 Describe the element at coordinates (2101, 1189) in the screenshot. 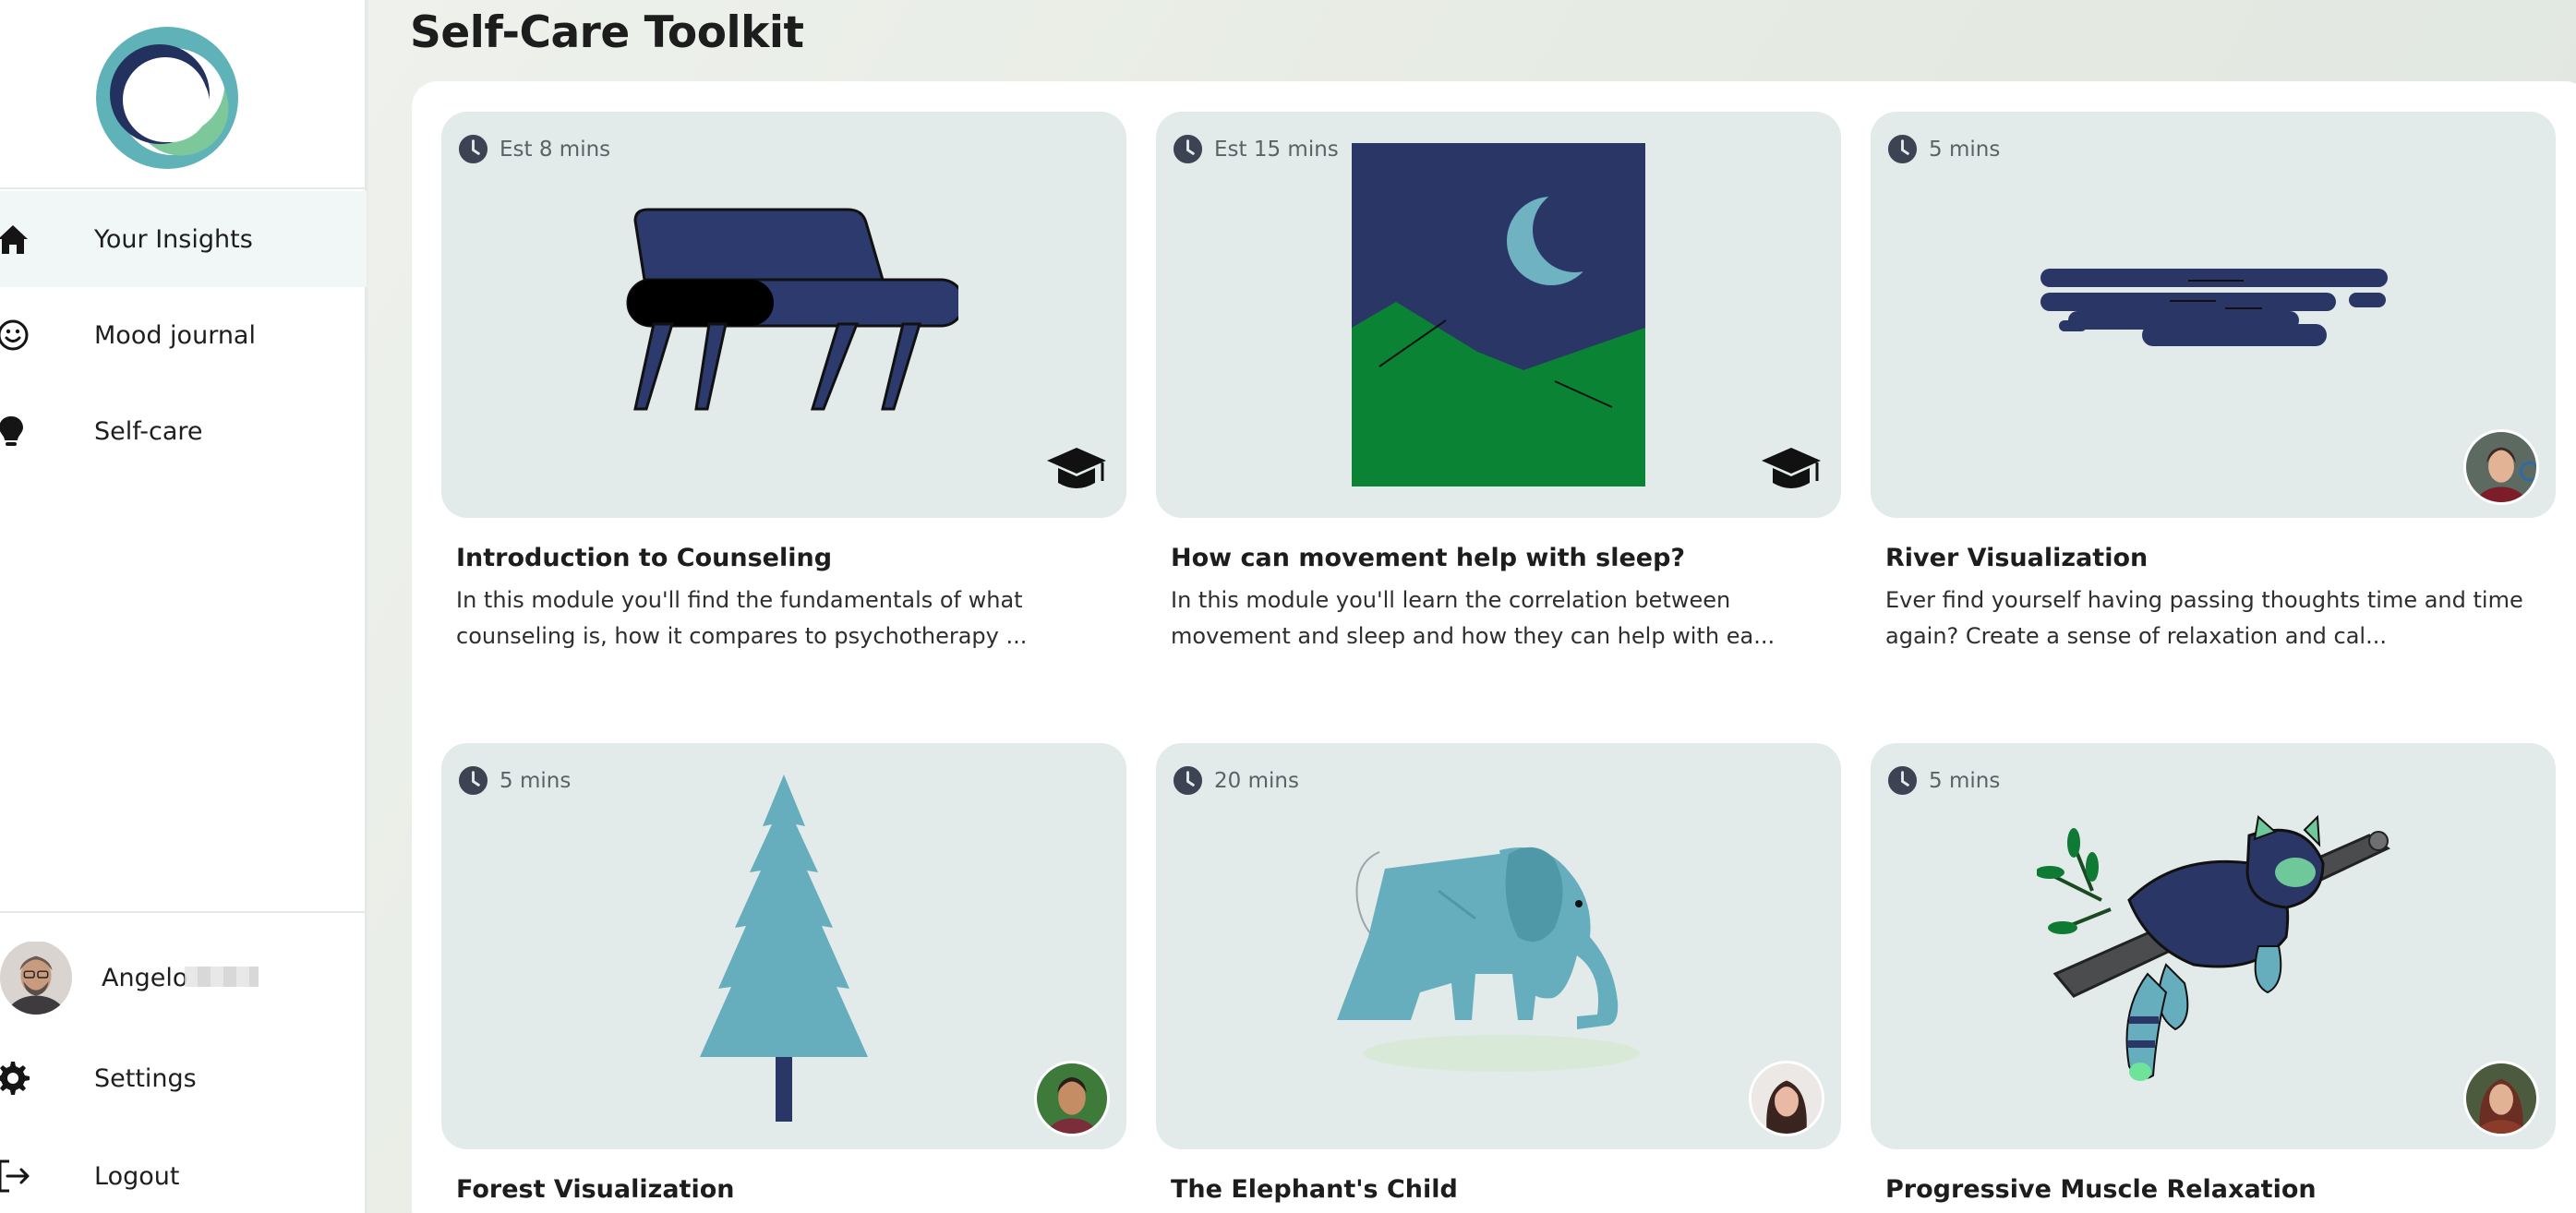

I see `card-title: Progressive Muscle Relaxation` at that location.